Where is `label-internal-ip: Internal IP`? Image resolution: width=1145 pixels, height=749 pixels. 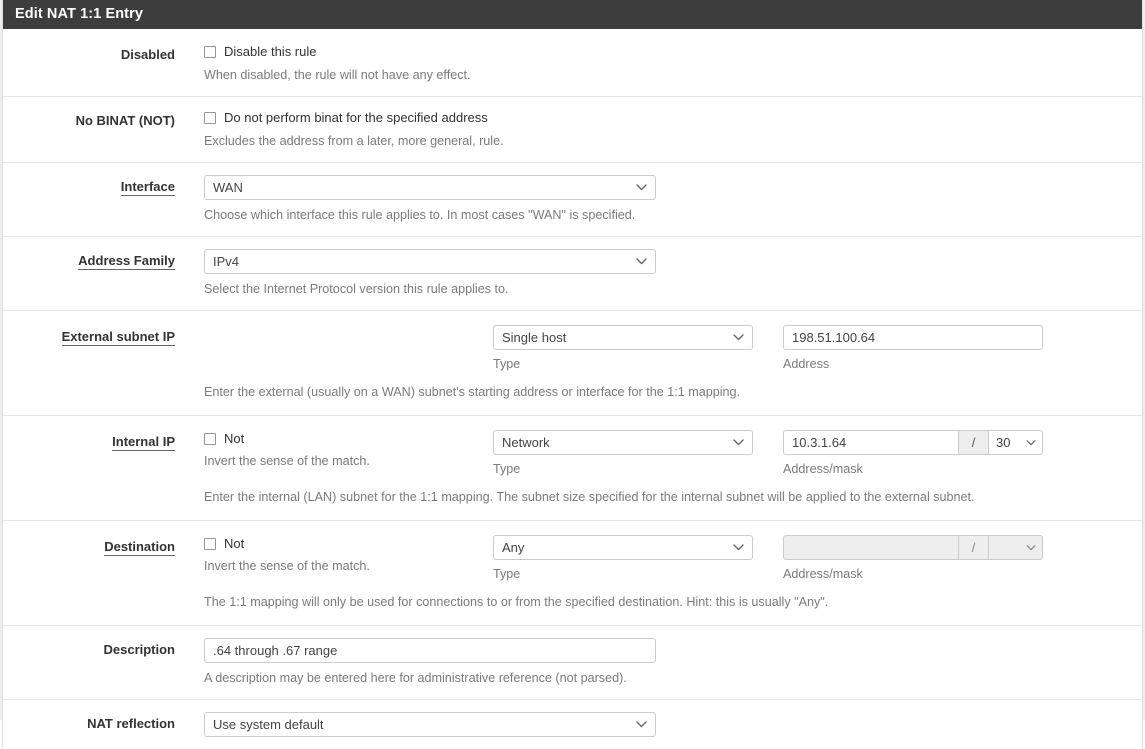 label-internal-ip: Internal IP is located at coordinates (89, 440).